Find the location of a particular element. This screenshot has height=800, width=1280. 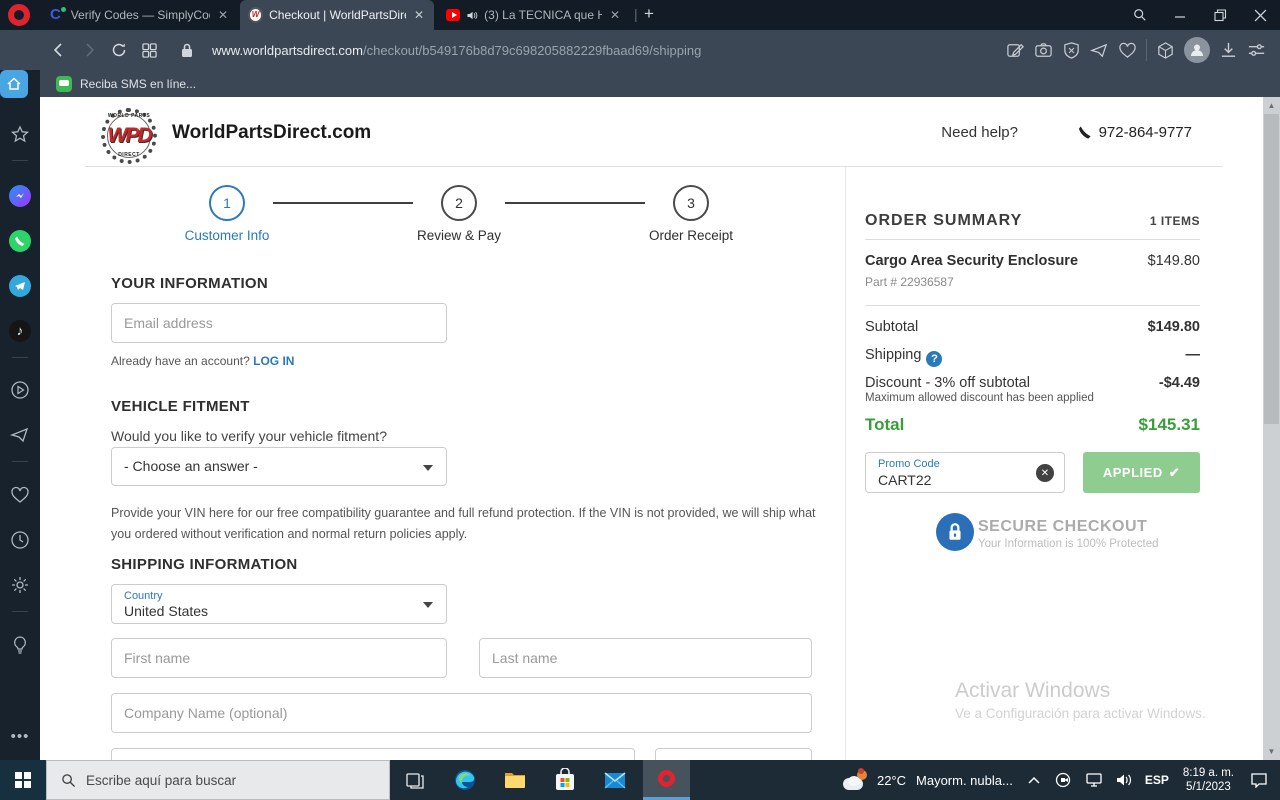

url-domain: www.worldpartsdirect.com is located at coordinates (287, 50).